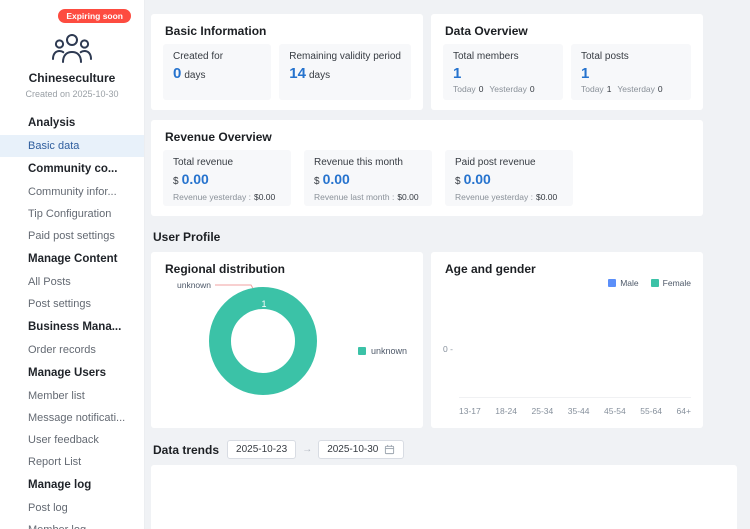 The width and height of the screenshot is (750, 529). I want to click on x-axis-labels: 13-17 18-24 25-34 35-44 45-54 55-64 64+, so click(575, 411).